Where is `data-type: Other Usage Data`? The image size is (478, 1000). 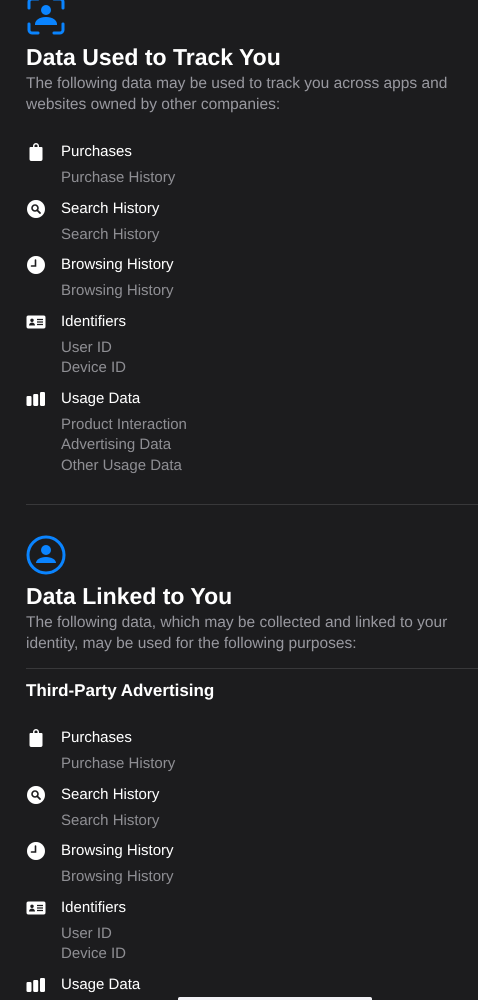 data-type: Other Usage Data is located at coordinates (122, 466).